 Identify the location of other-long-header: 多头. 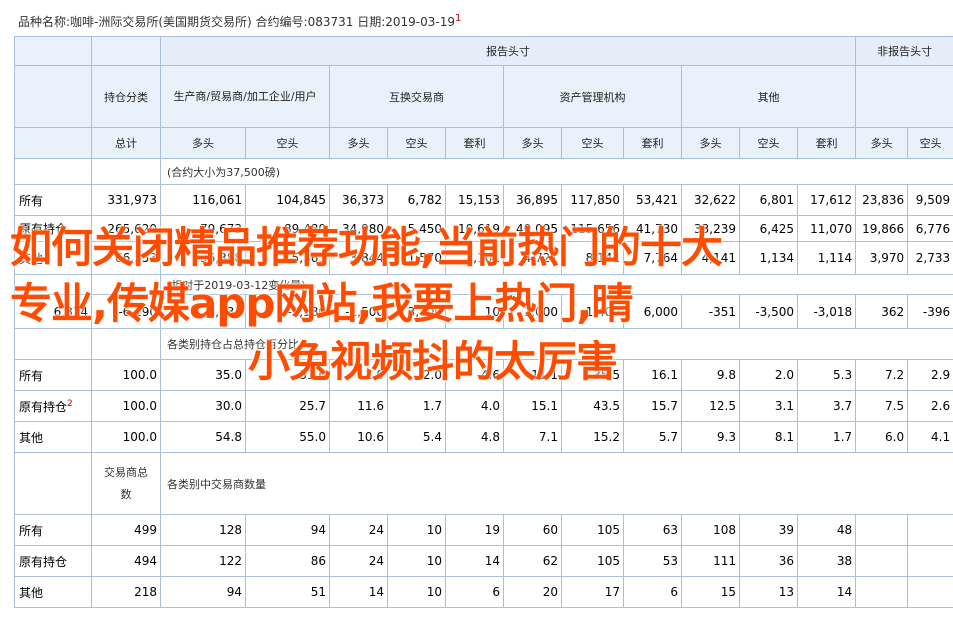
(710, 143).